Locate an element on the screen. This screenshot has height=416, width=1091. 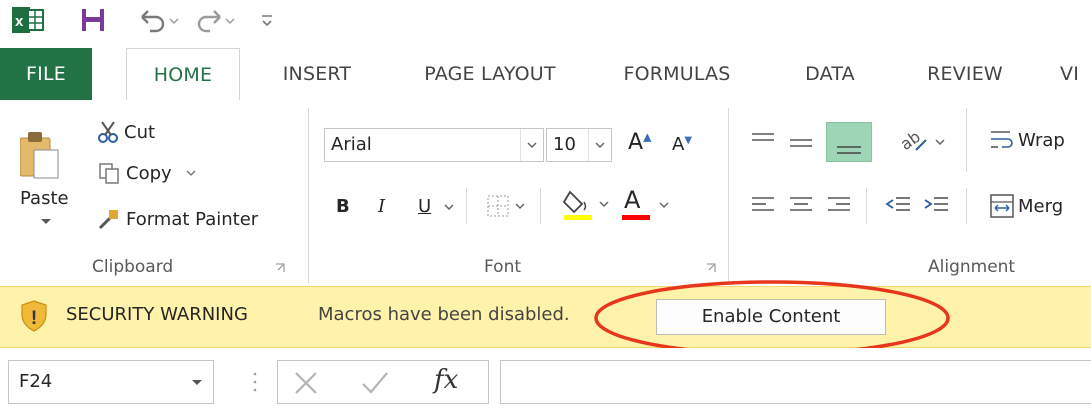
font-size-dropdown-icon is located at coordinates (599, 145).